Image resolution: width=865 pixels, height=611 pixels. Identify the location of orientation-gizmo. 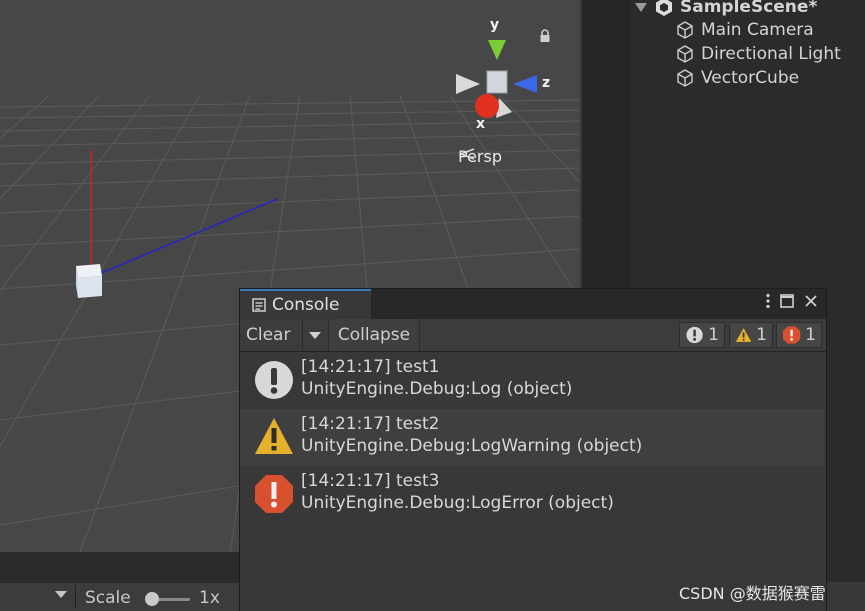
(496, 79).